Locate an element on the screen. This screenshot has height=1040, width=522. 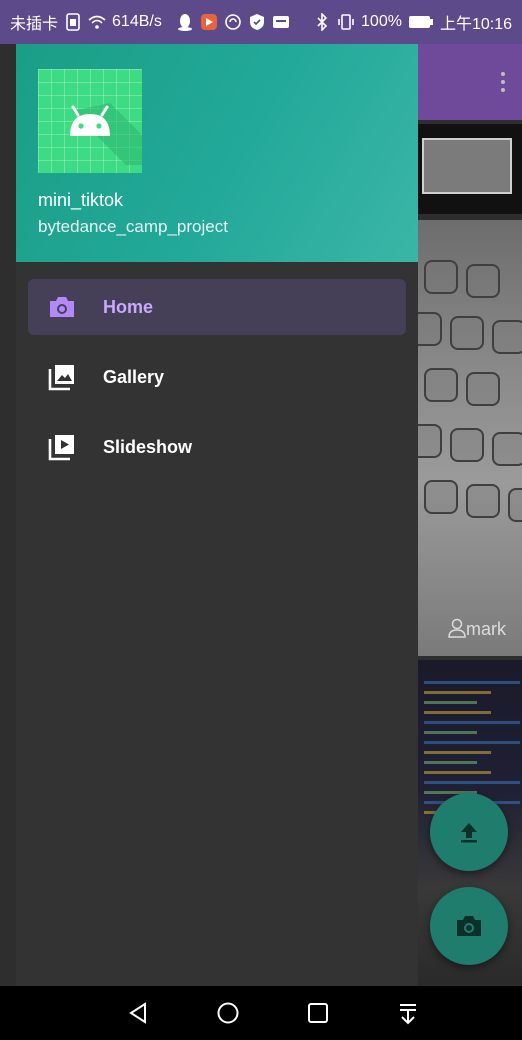
carrier-label: 未插卡 is located at coordinates (34, 24).